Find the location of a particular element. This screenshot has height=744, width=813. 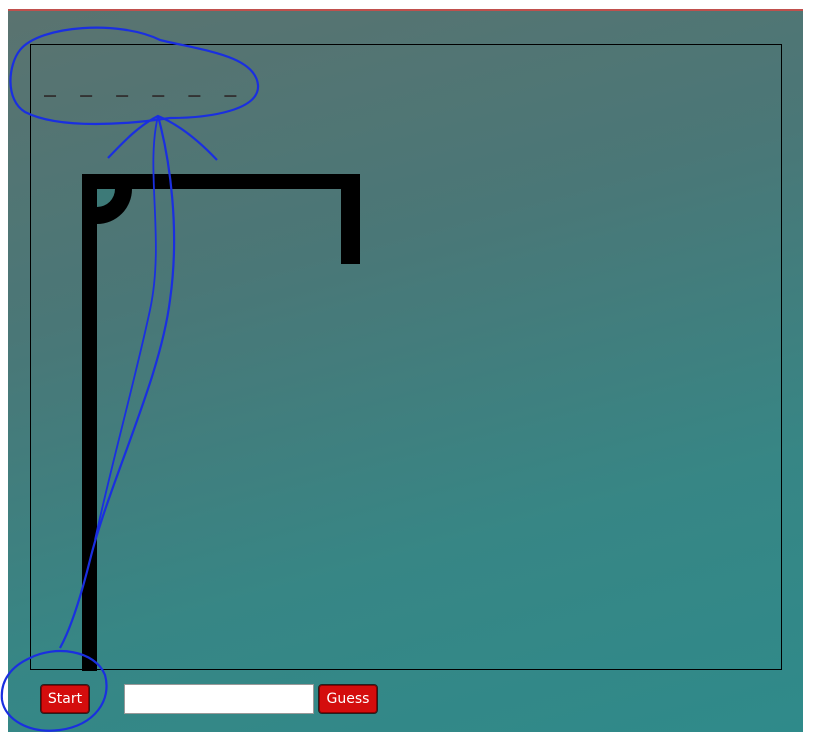

start-button: Start is located at coordinates (65, 699).